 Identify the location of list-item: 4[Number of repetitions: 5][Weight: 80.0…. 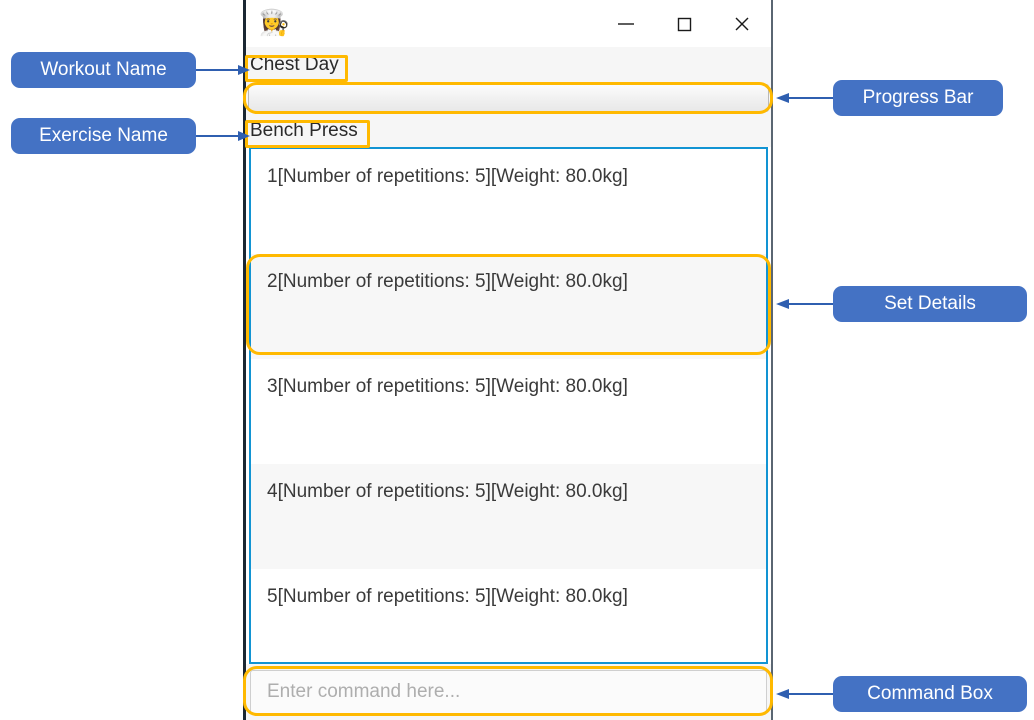
(508, 516).